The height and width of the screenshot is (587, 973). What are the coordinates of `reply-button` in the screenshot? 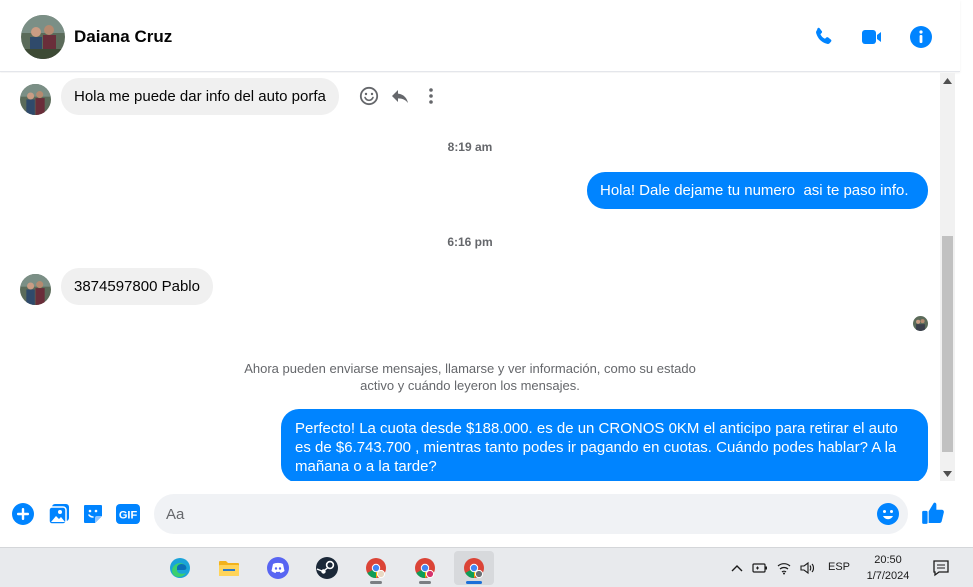 It's located at (400, 96).